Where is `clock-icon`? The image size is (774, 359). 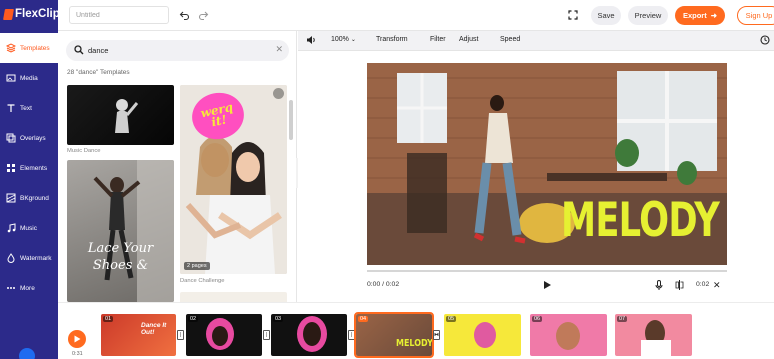
clock-icon is located at coordinates (765, 41).